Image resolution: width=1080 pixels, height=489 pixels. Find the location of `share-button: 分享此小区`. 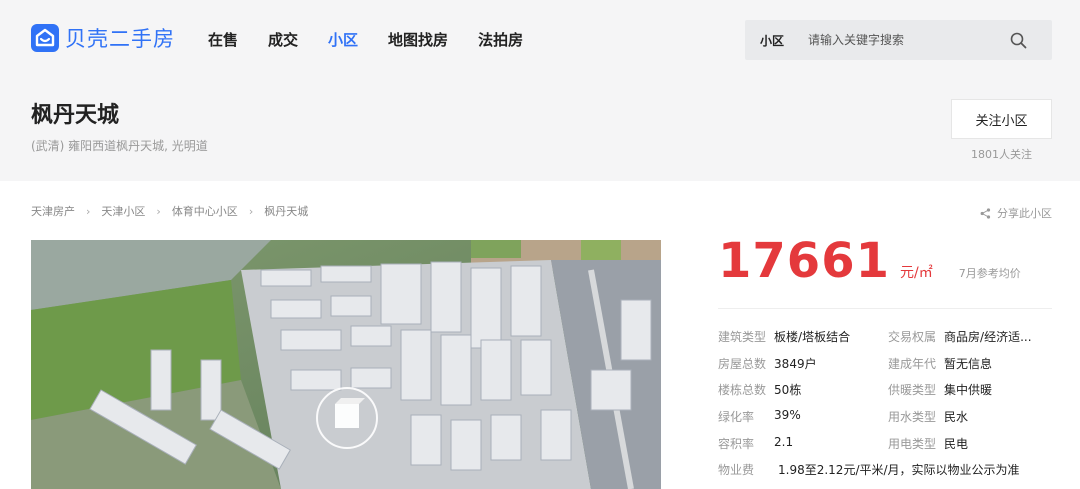

share-button: 分享此小区 is located at coordinates (1016, 213).